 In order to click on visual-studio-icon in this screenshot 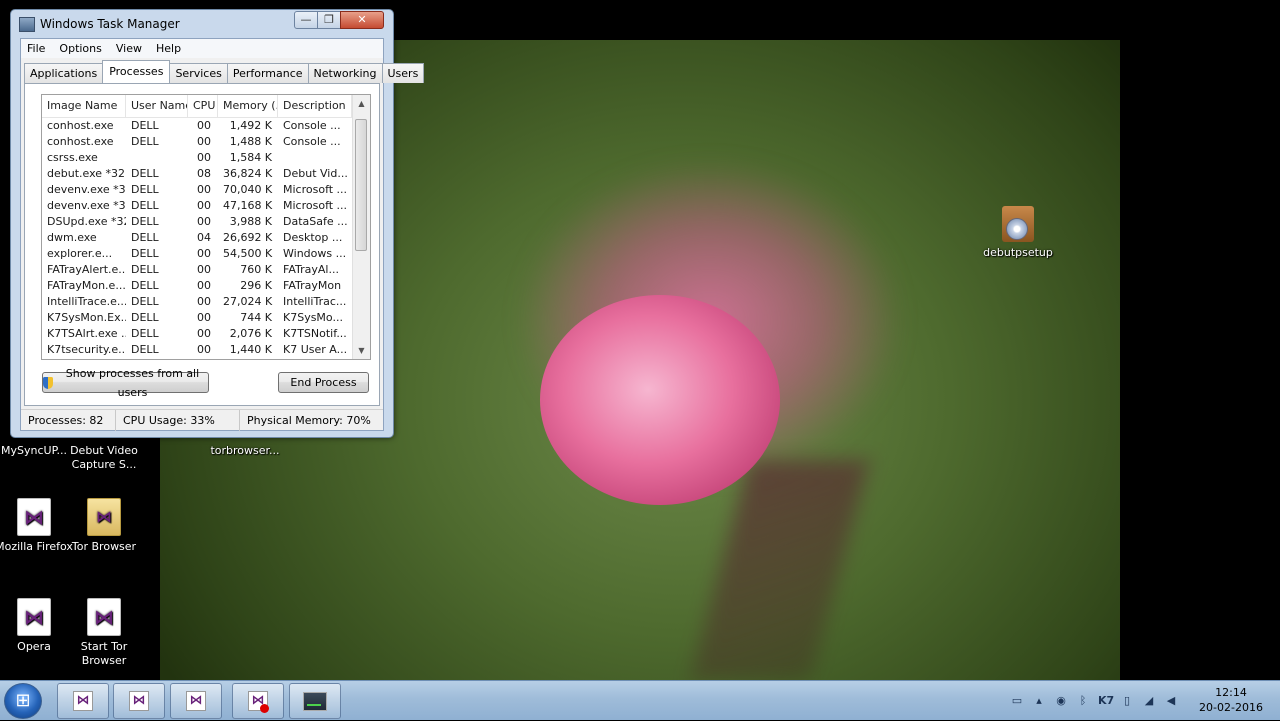, I will do `click(34, 617)`.